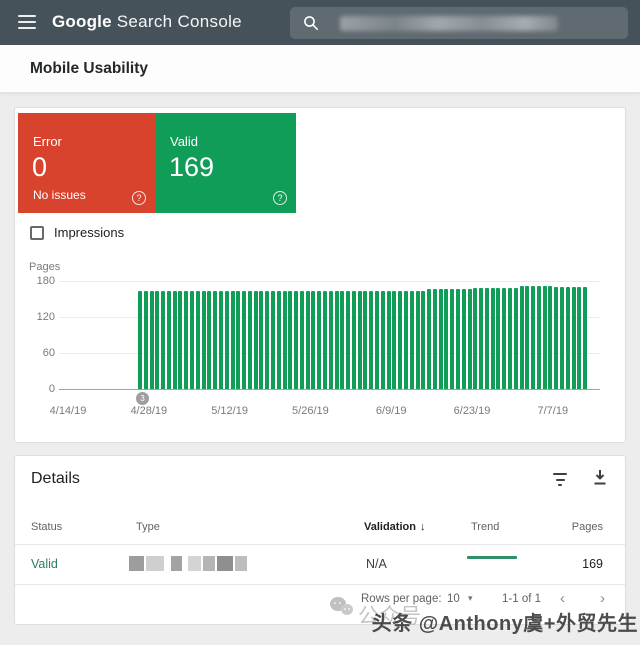 The width and height of the screenshot is (640, 645). What do you see at coordinates (470, 598) in the screenshot?
I see `chevron-down-icon: ▾` at bounding box center [470, 598].